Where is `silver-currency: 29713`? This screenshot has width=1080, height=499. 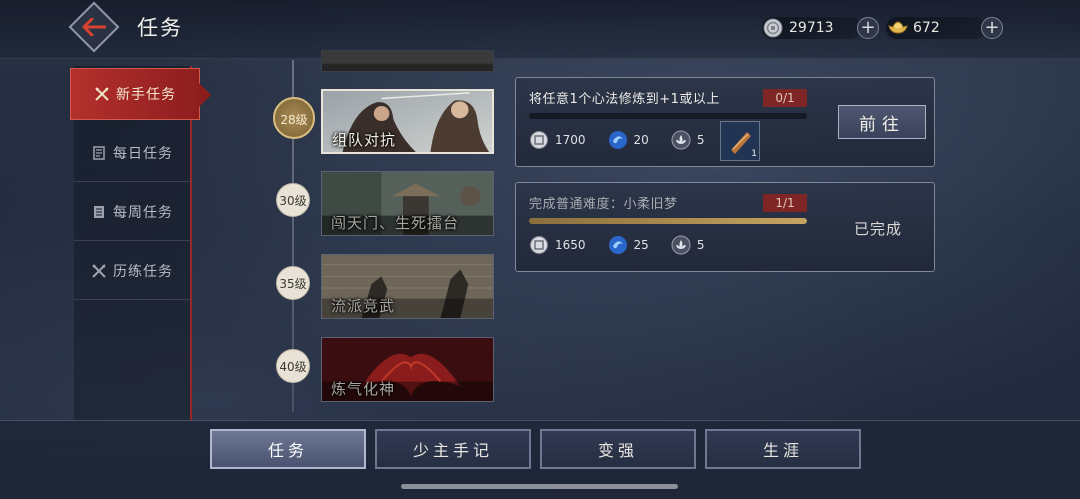
silver-currency: 29713 is located at coordinates (812, 28).